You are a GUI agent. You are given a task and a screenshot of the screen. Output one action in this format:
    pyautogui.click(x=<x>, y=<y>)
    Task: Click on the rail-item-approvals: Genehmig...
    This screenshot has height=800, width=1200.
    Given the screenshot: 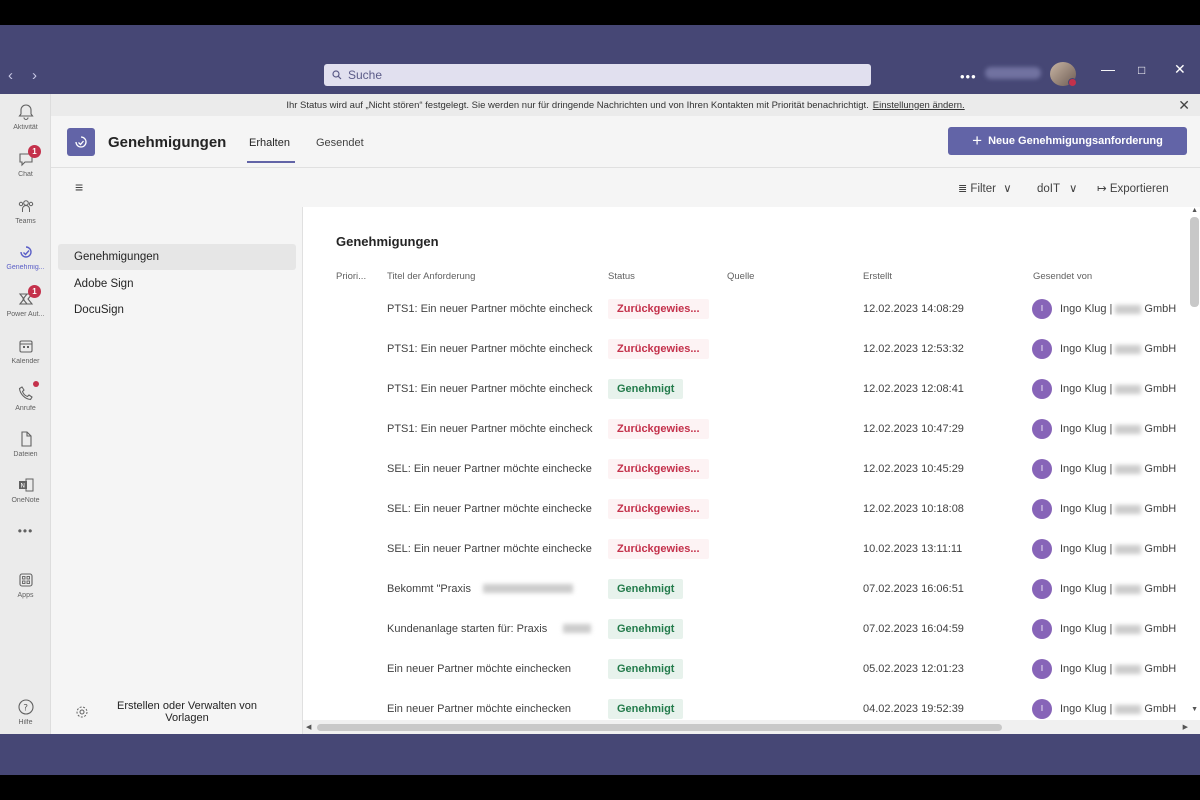 What is the action you would take?
    pyautogui.click(x=25, y=256)
    